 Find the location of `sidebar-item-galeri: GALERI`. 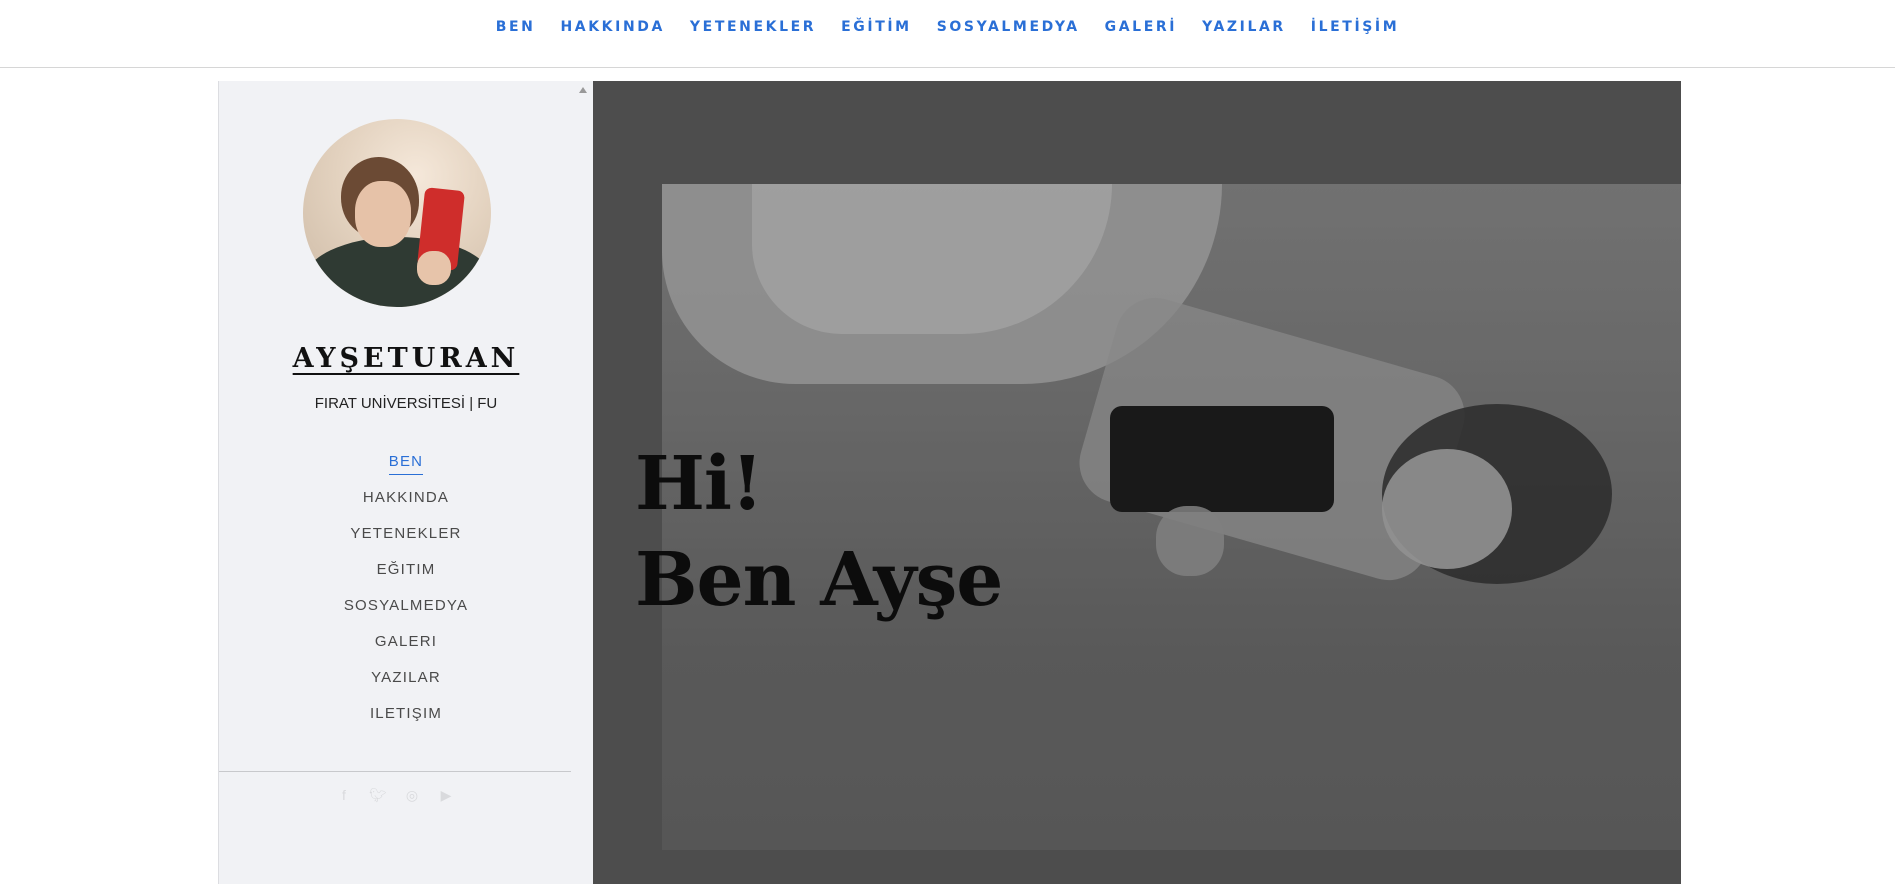

sidebar-item-galeri: GALERI is located at coordinates (406, 649).